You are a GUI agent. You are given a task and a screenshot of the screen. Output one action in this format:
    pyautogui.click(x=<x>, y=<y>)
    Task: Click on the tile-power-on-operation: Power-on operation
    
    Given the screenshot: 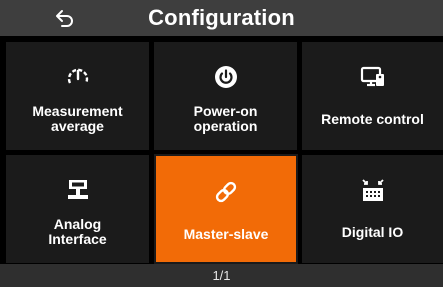 What is the action you would take?
    pyautogui.click(x=225, y=96)
    